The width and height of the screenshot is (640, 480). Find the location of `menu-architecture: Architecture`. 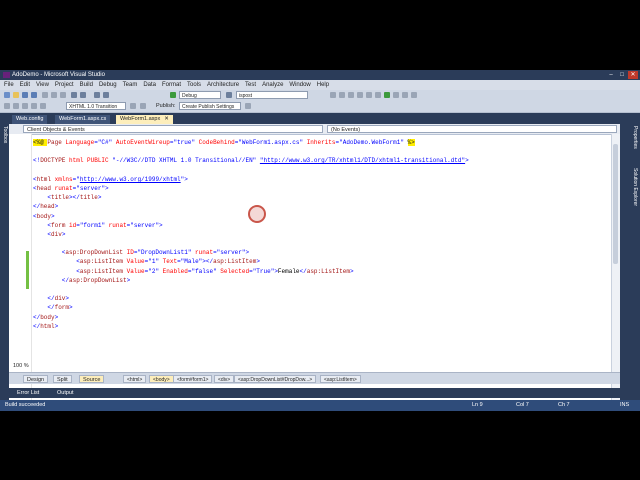

menu-architecture: Architecture is located at coordinates (223, 85).